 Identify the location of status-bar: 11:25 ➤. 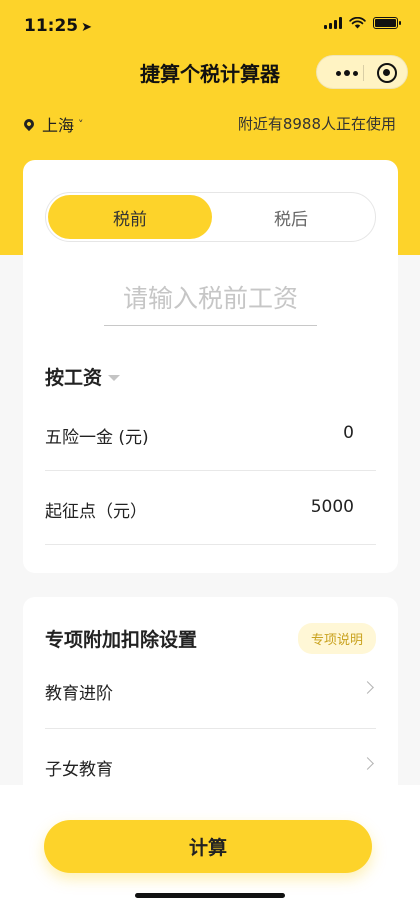
(210, 25).